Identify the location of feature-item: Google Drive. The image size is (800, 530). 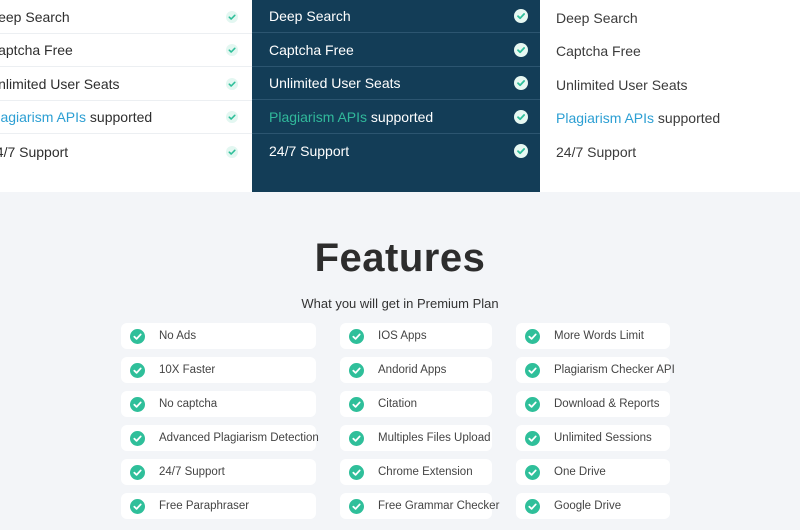
(593, 506).